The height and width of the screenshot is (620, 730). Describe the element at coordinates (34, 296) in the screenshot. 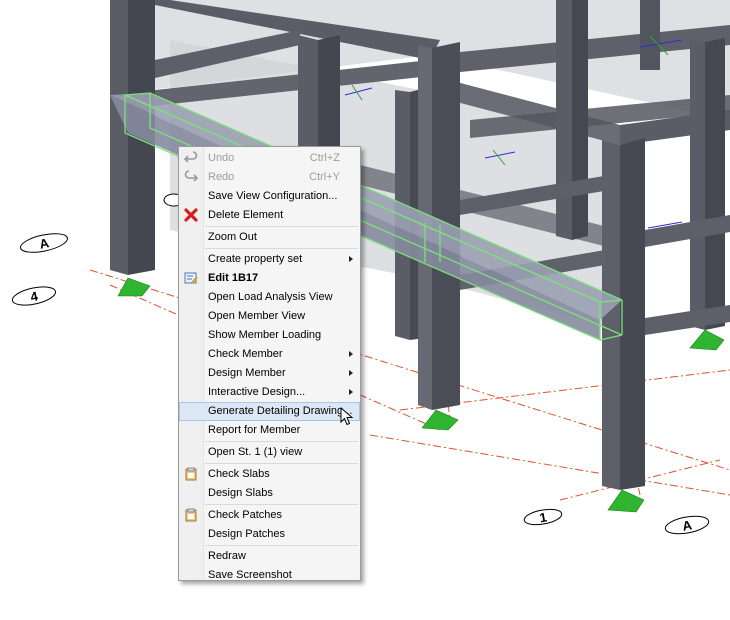

I see `grid-bubble: 4` at that location.